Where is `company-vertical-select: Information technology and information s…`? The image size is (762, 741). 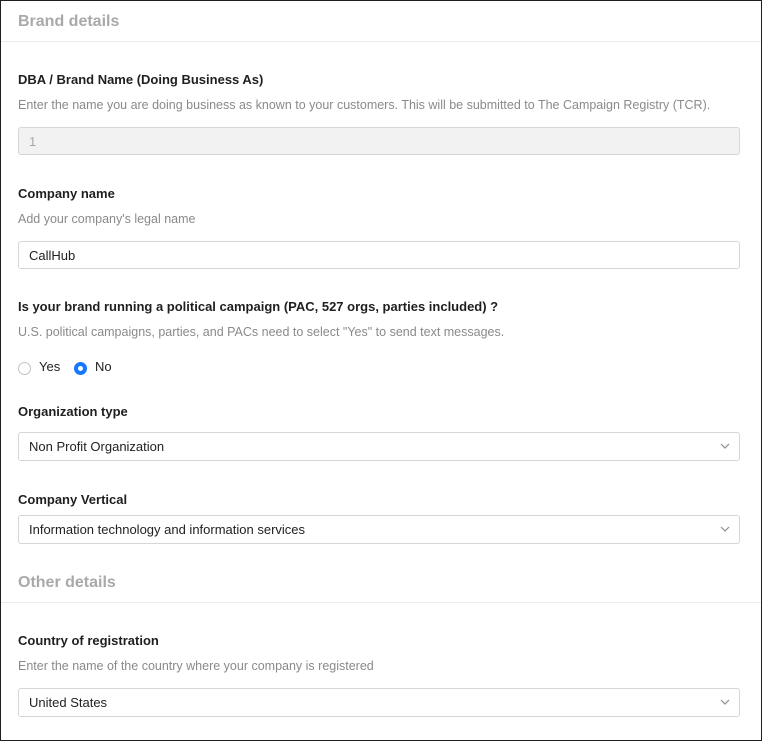 company-vertical-select: Information technology and information s… is located at coordinates (379, 529).